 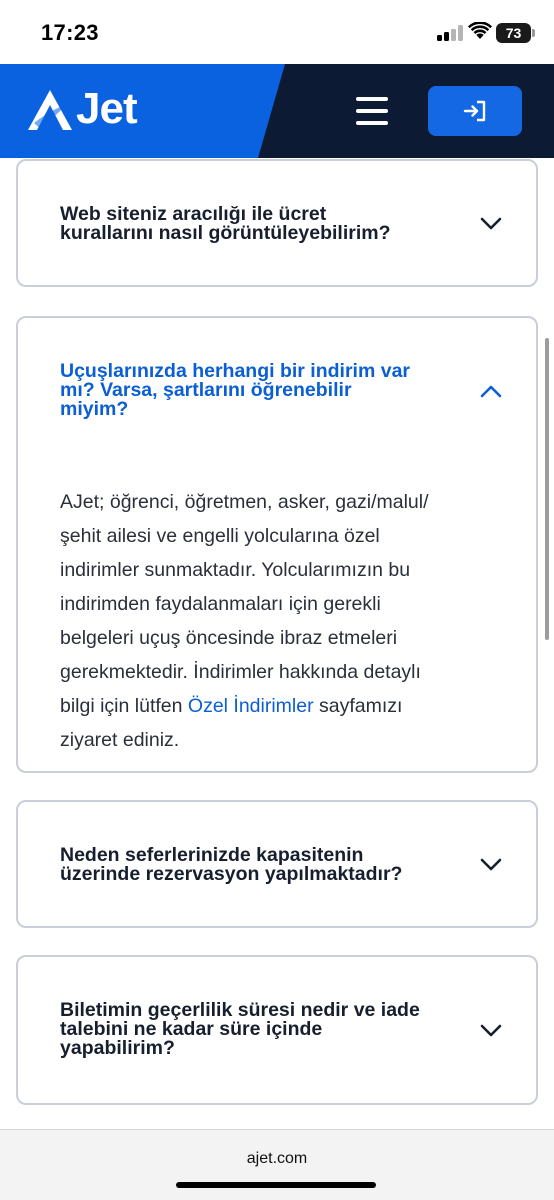 I want to click on faq-question-line: kurallarını nasıl görüntüleyebilirim?, so click(x=225, y=233).